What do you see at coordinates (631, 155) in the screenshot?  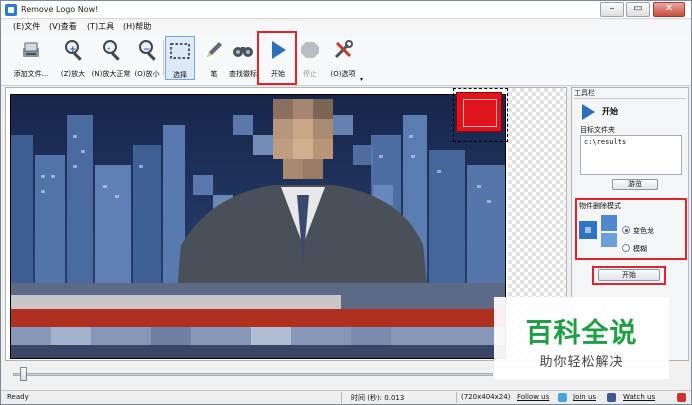 I see `target-folder-input: c:\results` at bounding box center [631, 155].